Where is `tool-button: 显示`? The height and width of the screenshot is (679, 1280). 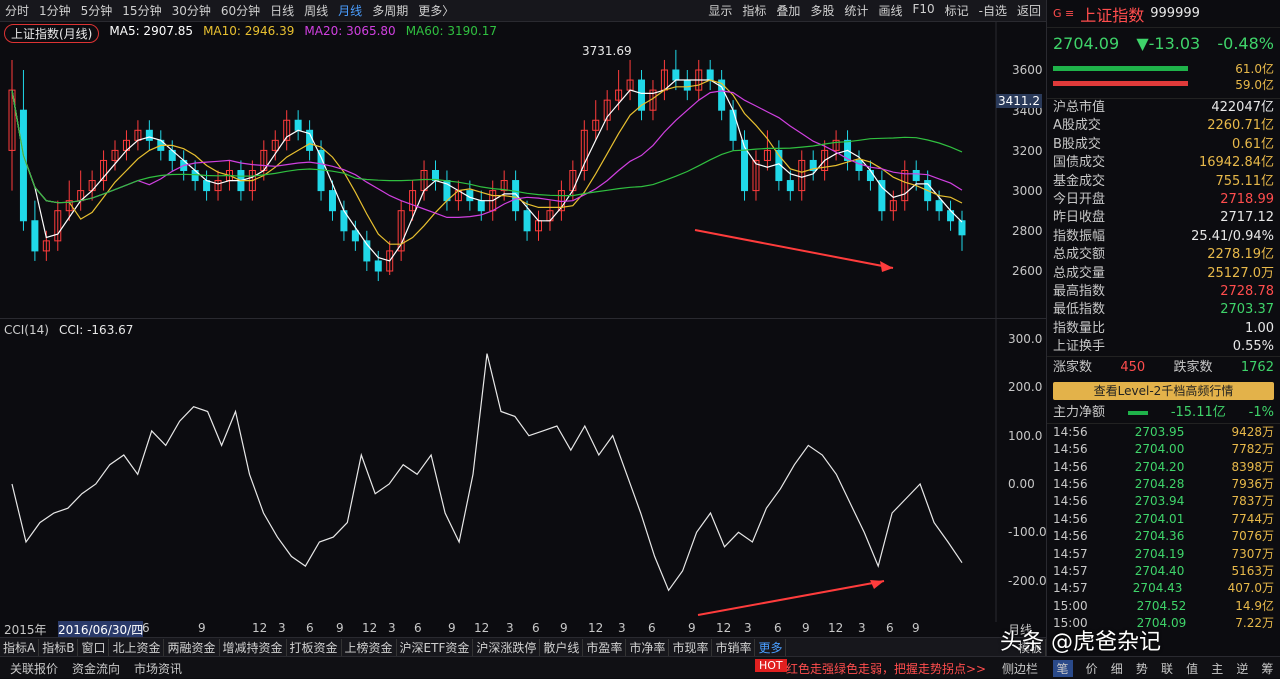 tool-button: 显示 is located at coordinates (720, 10).